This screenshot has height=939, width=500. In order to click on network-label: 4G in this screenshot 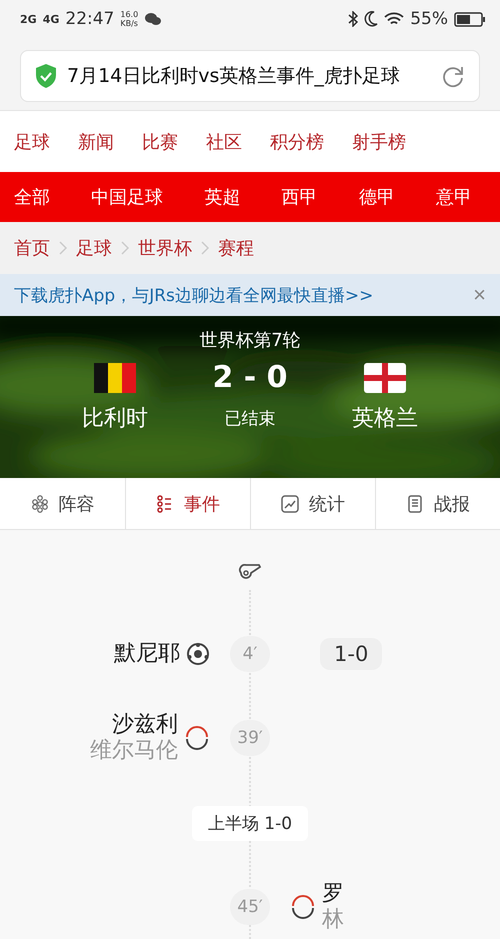, I will do `click(51, 19)`.